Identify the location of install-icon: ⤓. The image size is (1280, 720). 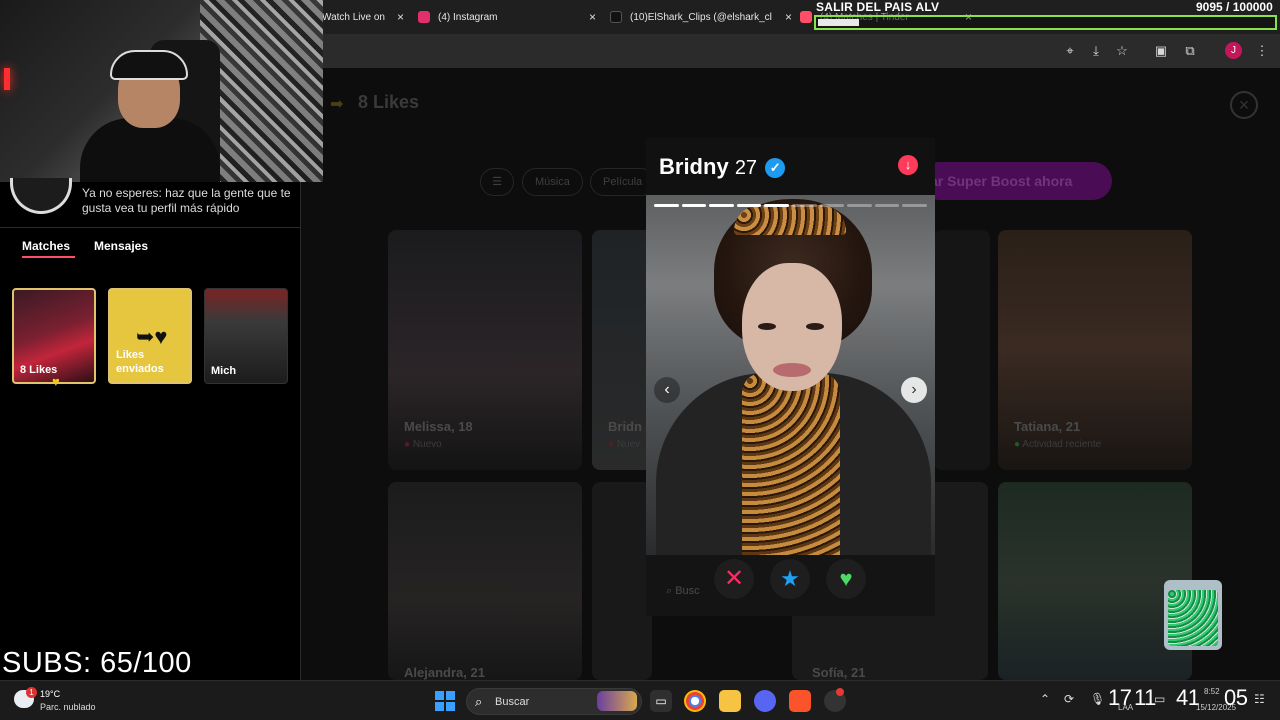
(1096, 51).